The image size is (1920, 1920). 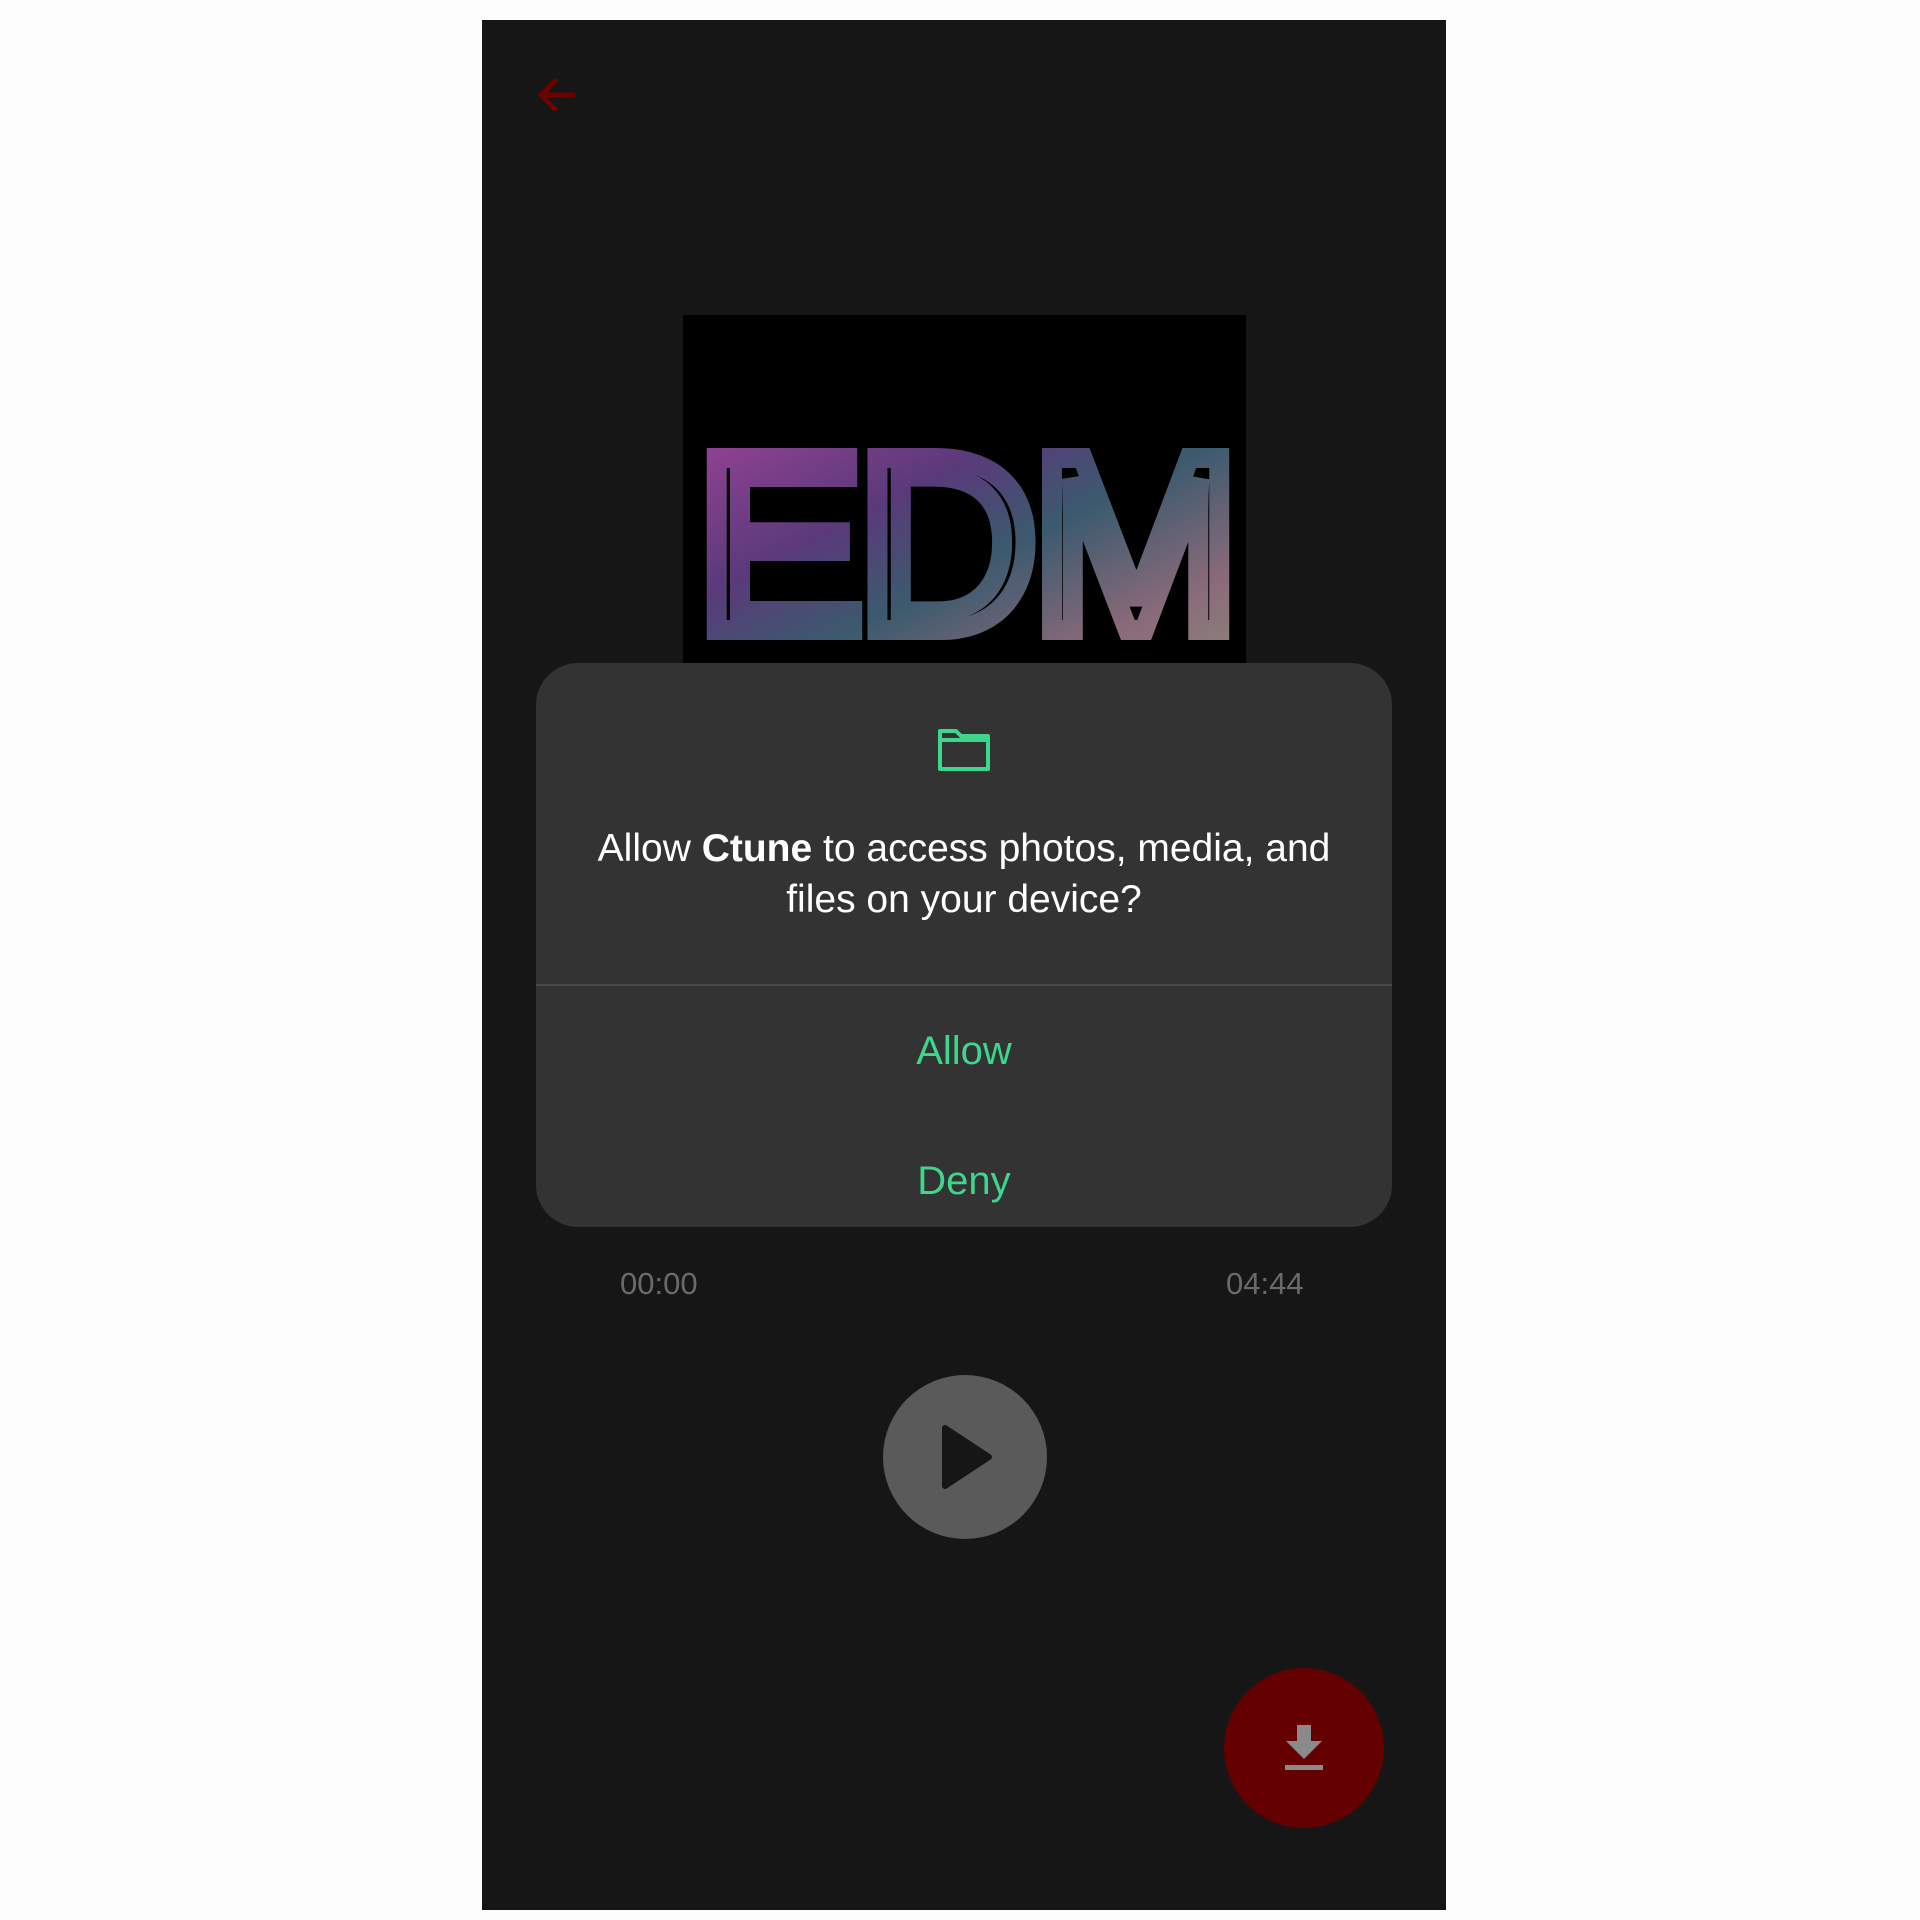 I want to click on album-art-title: EDM, so click(x=965, y=543).